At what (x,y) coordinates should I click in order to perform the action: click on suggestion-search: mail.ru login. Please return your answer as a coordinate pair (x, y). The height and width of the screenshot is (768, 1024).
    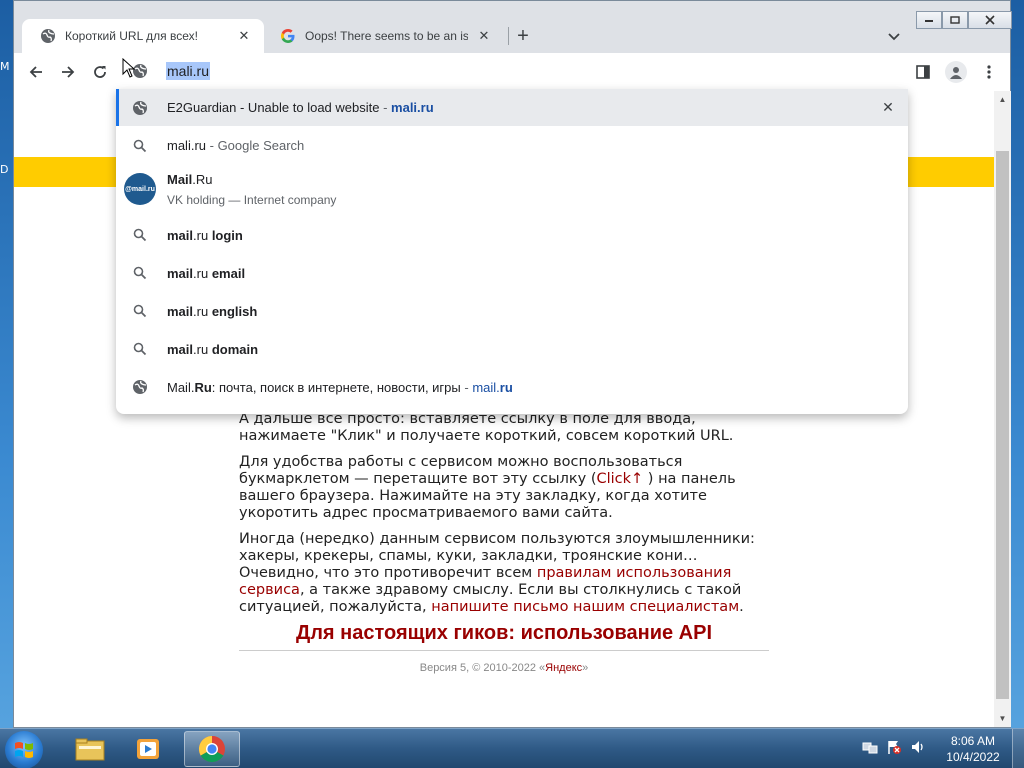
    Looking at the image, I should click on (512, 235).